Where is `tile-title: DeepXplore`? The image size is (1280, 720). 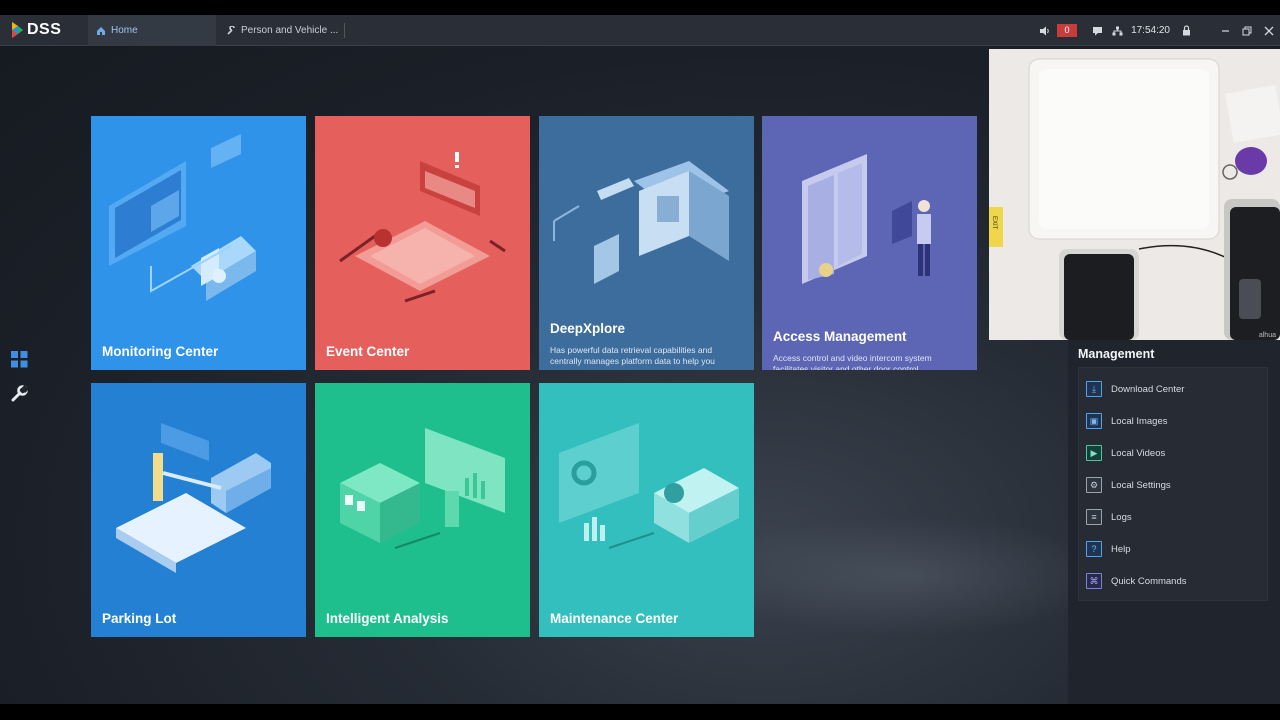
tile-title: DeepXplore is located at coordinates (588, 328).